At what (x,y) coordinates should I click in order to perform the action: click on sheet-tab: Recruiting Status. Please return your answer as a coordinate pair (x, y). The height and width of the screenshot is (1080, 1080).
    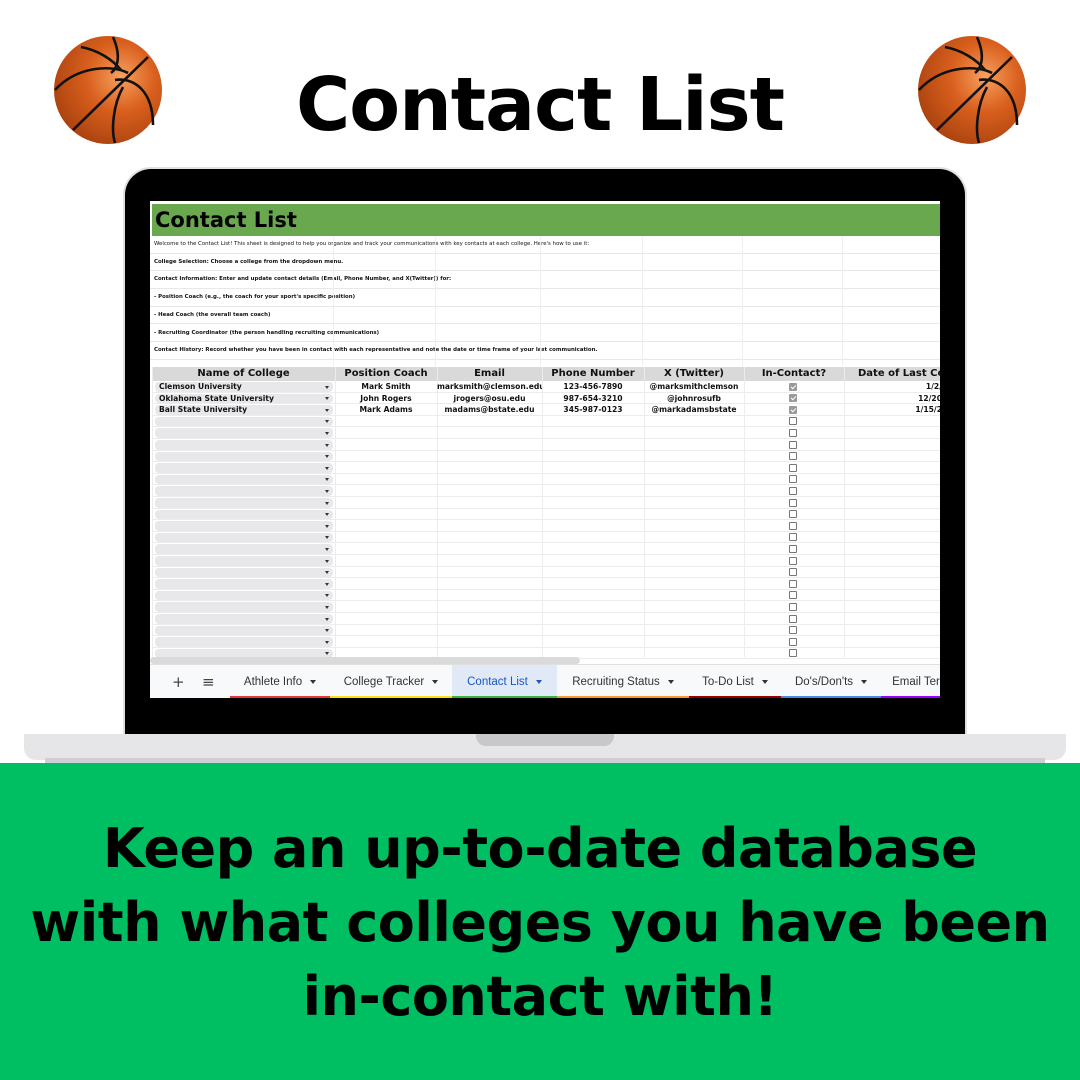
    Looking at the image, I should click on (623, 681).